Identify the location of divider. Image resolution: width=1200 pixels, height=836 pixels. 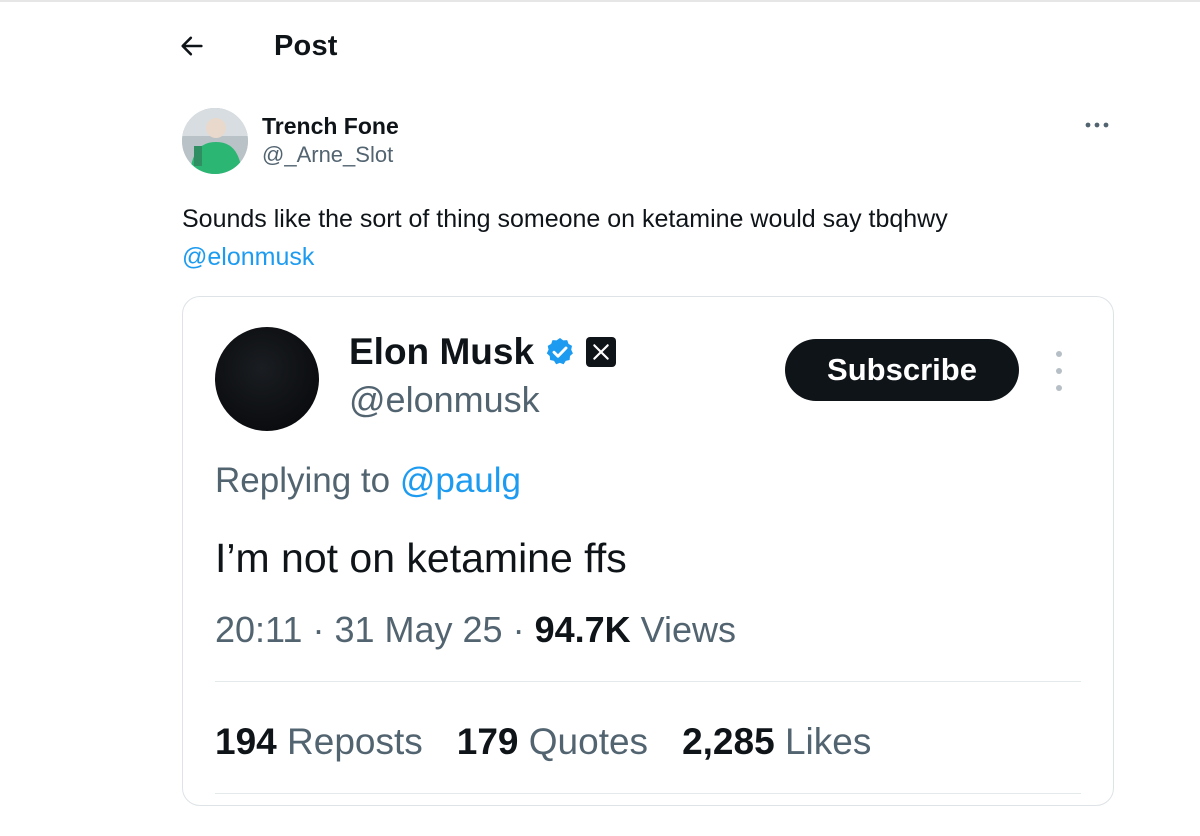
(648, 681).